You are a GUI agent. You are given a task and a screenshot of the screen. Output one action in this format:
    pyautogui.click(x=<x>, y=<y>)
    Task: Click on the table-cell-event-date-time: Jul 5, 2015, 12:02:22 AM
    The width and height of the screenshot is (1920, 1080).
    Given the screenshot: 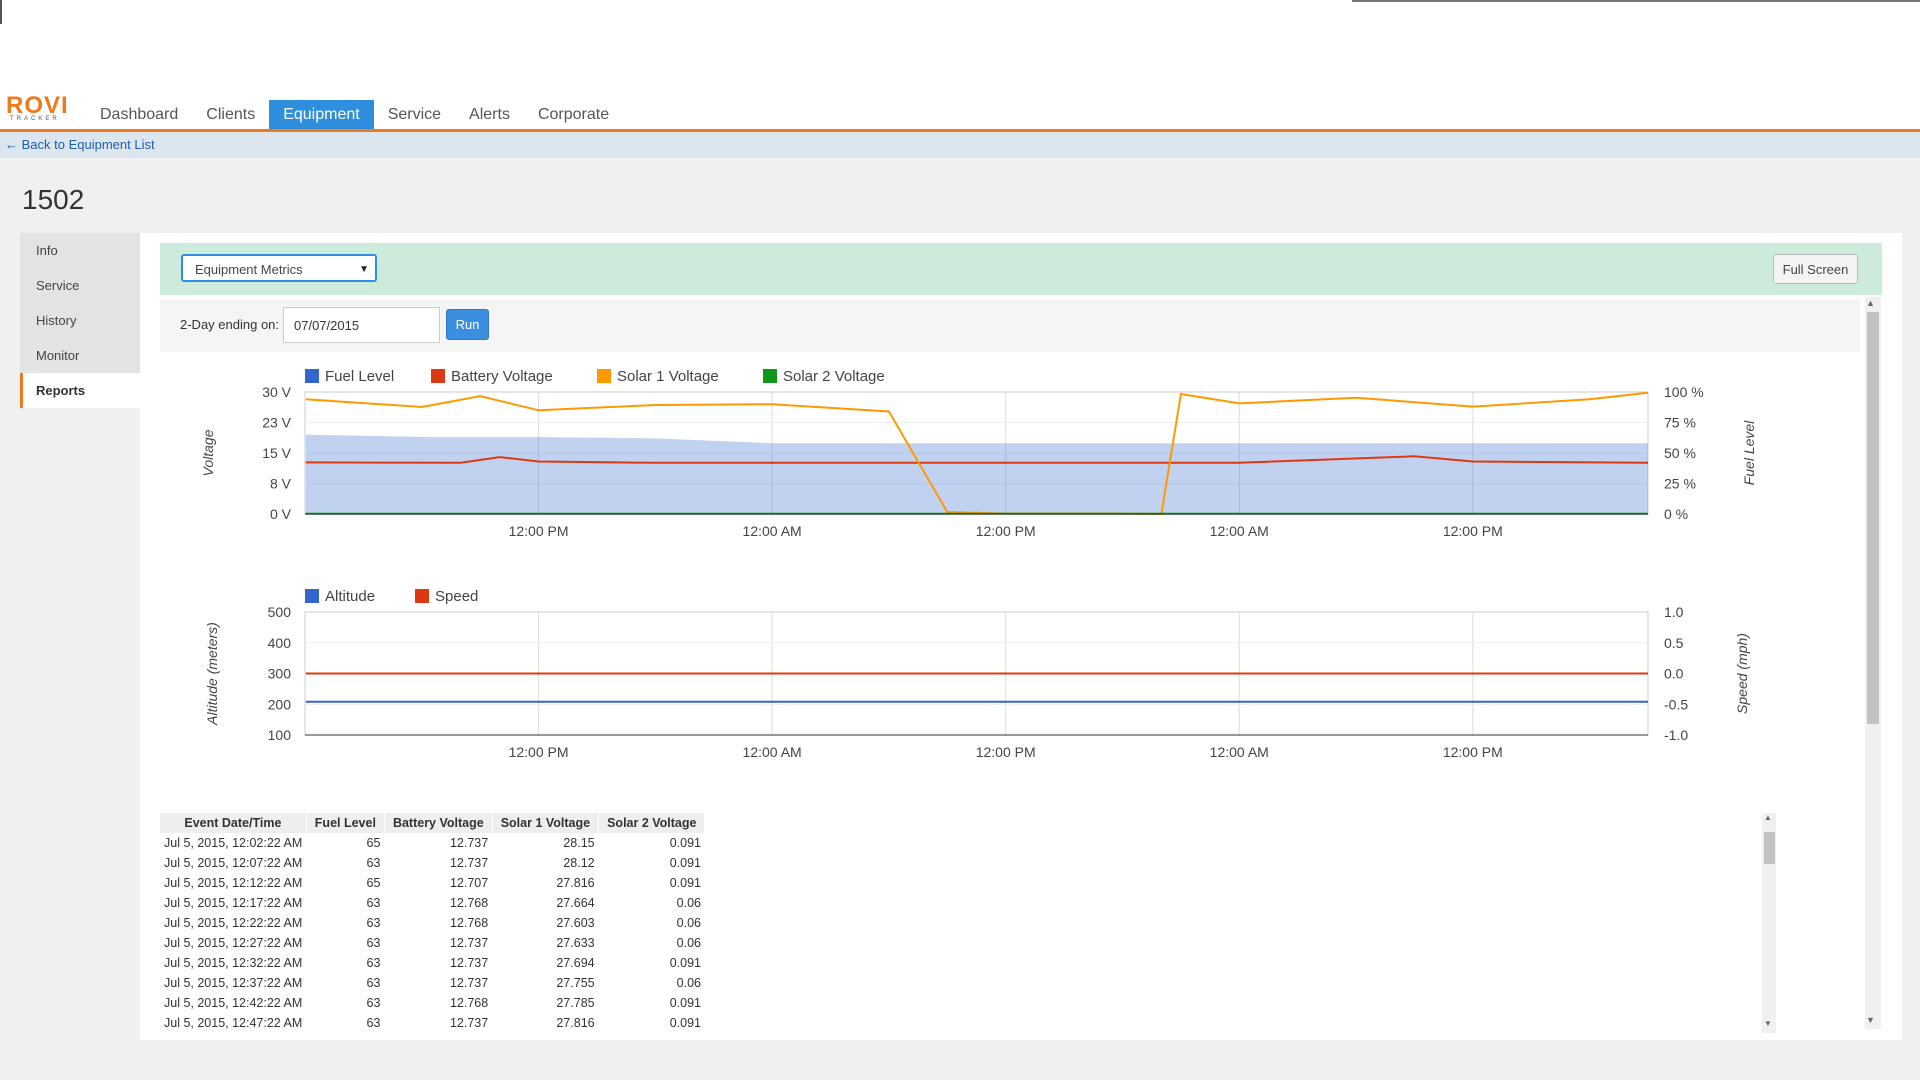 What is the action you would take?
    pyautogui.click(x=233, y=843)
    